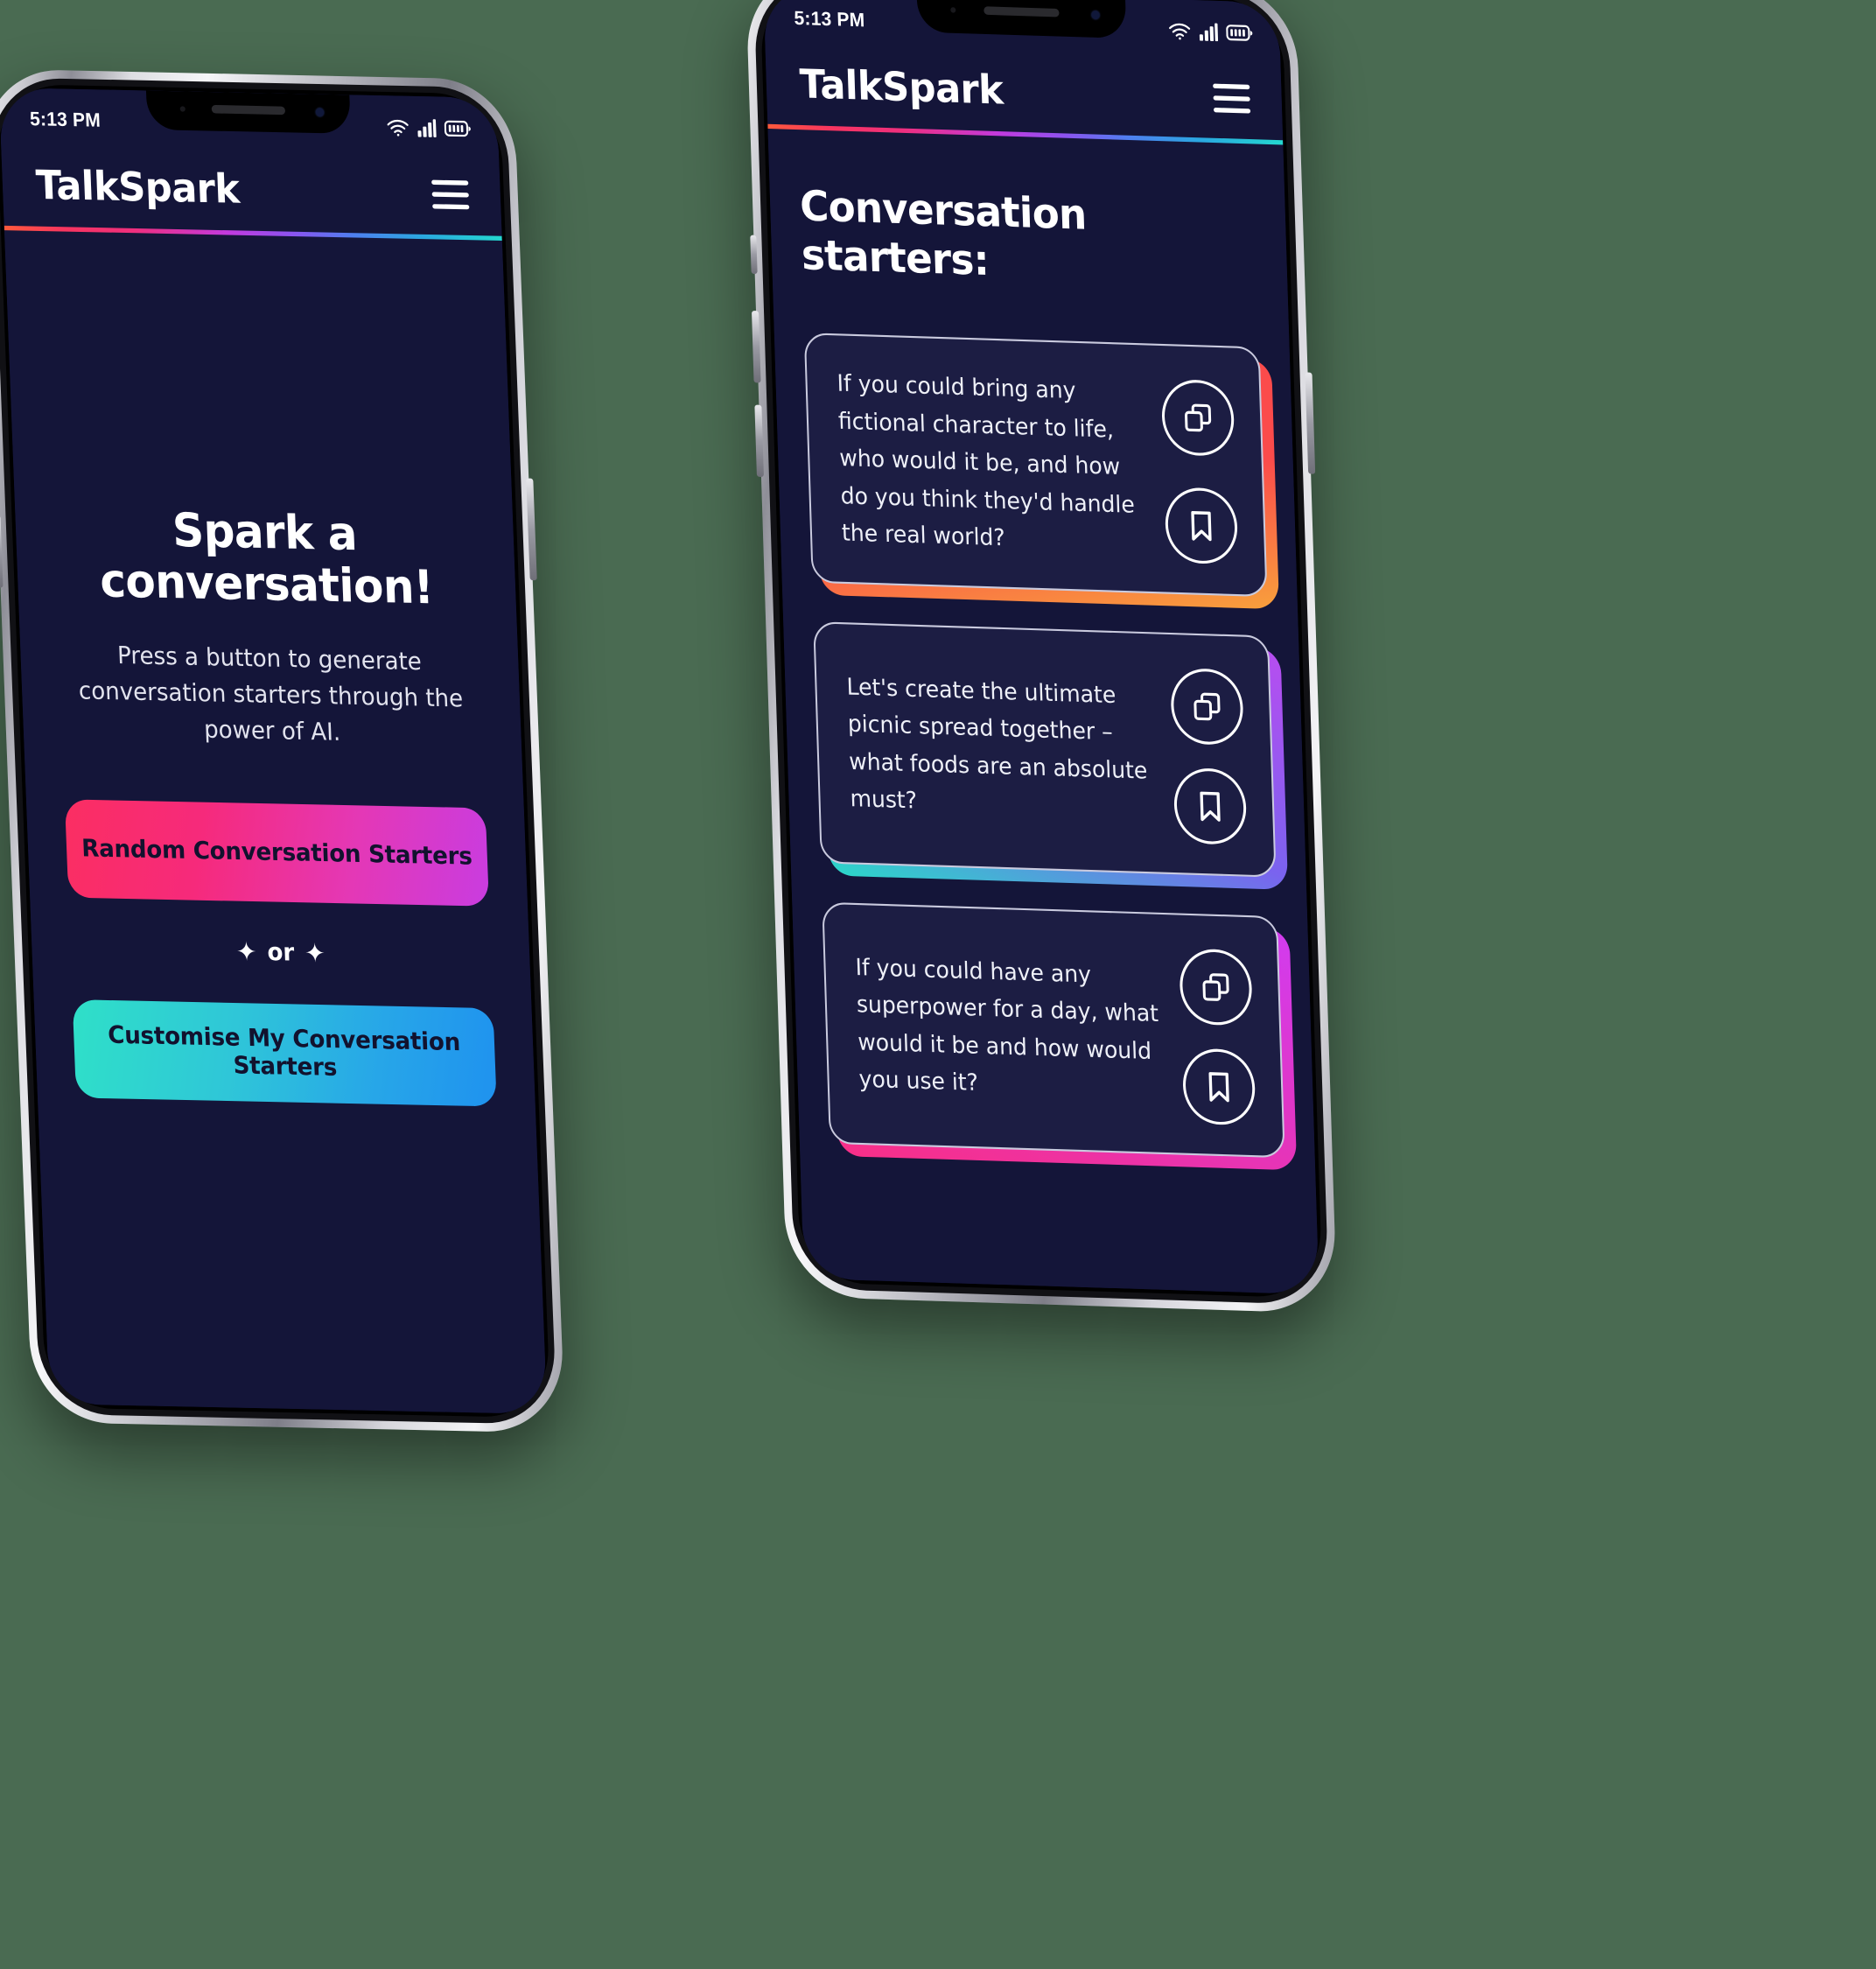  Describe the element at coordinates (754, 255) in the screenshot. I see `silent-switch` at that location.